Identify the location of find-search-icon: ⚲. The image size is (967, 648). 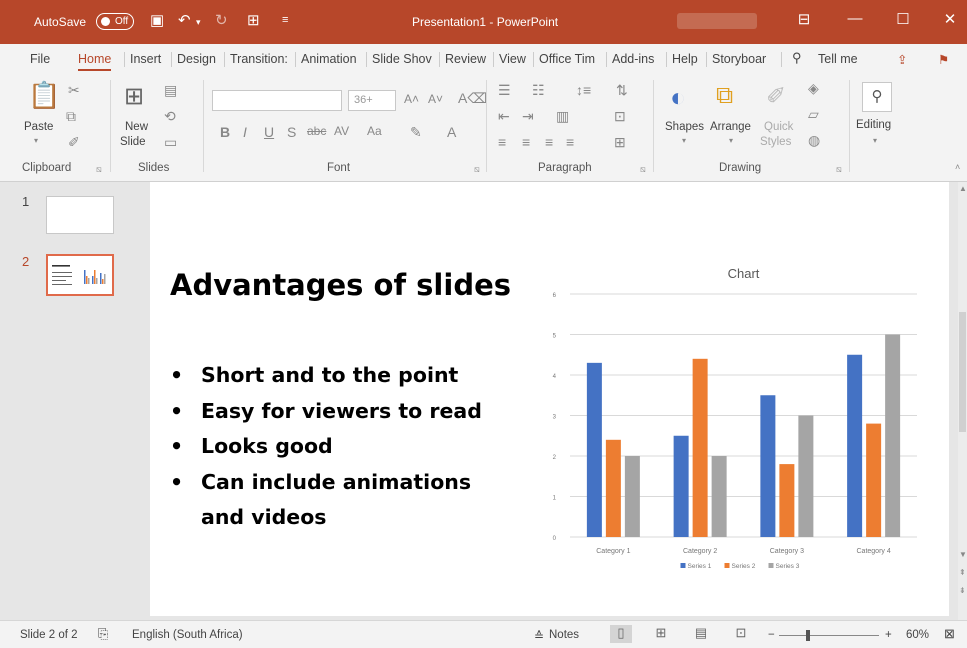
(877, 97).